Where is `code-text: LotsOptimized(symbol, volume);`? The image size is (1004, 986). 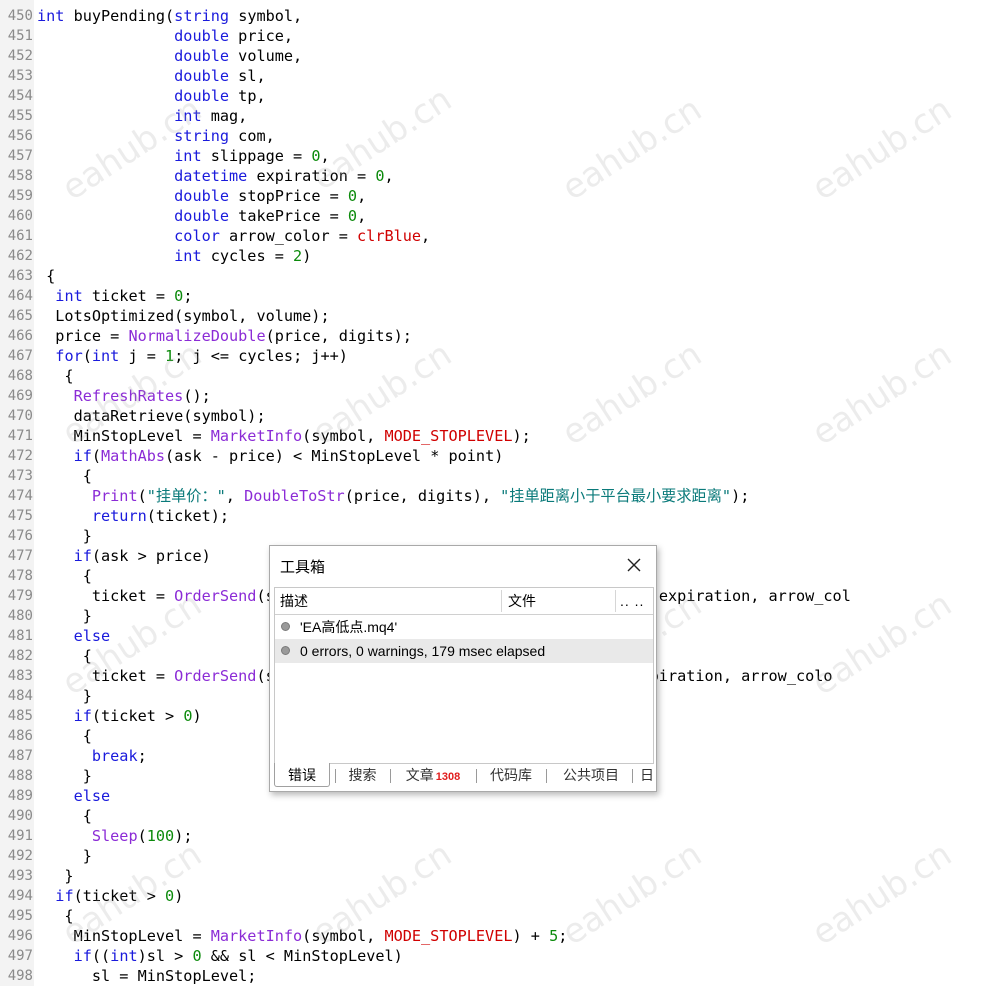 code-text: LotsOptimized(symbol, volume); is located at coordinates (183, 316).